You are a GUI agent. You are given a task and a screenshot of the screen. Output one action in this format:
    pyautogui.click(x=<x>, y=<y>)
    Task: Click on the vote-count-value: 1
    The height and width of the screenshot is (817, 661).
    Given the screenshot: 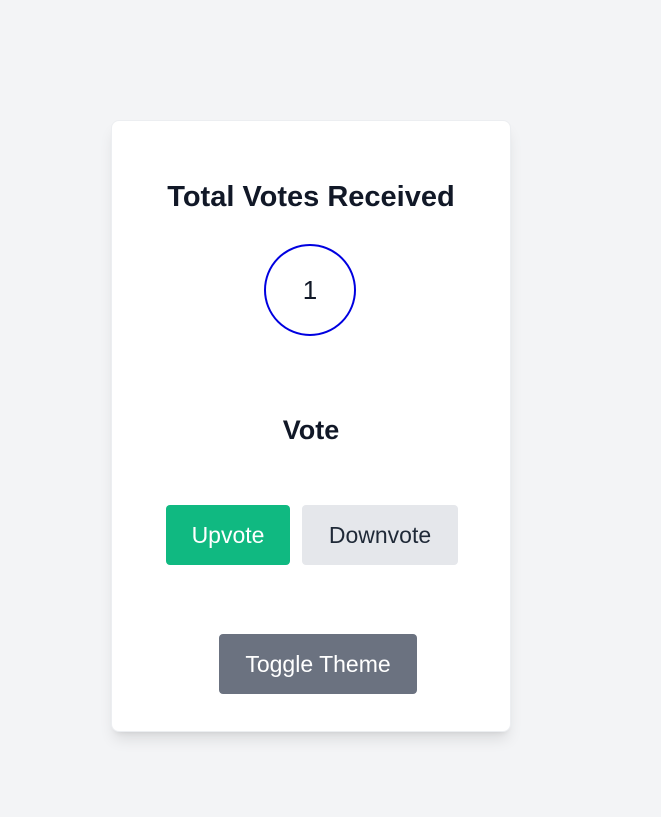 What is the action you would take?
    pyautogui.click(x=310, y=289)
    